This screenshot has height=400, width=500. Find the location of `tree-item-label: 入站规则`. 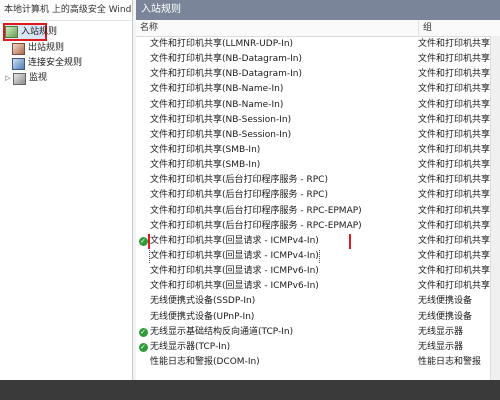

tree-item-label: 入站规则 is located at coordinates (39, 31).